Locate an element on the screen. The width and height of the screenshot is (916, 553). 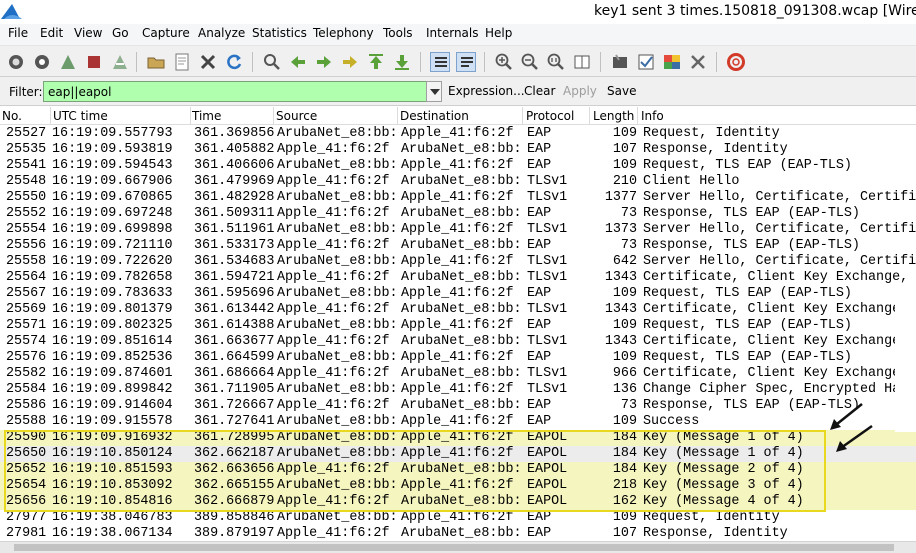
menu-file: File is located at coordinates (18, 33).